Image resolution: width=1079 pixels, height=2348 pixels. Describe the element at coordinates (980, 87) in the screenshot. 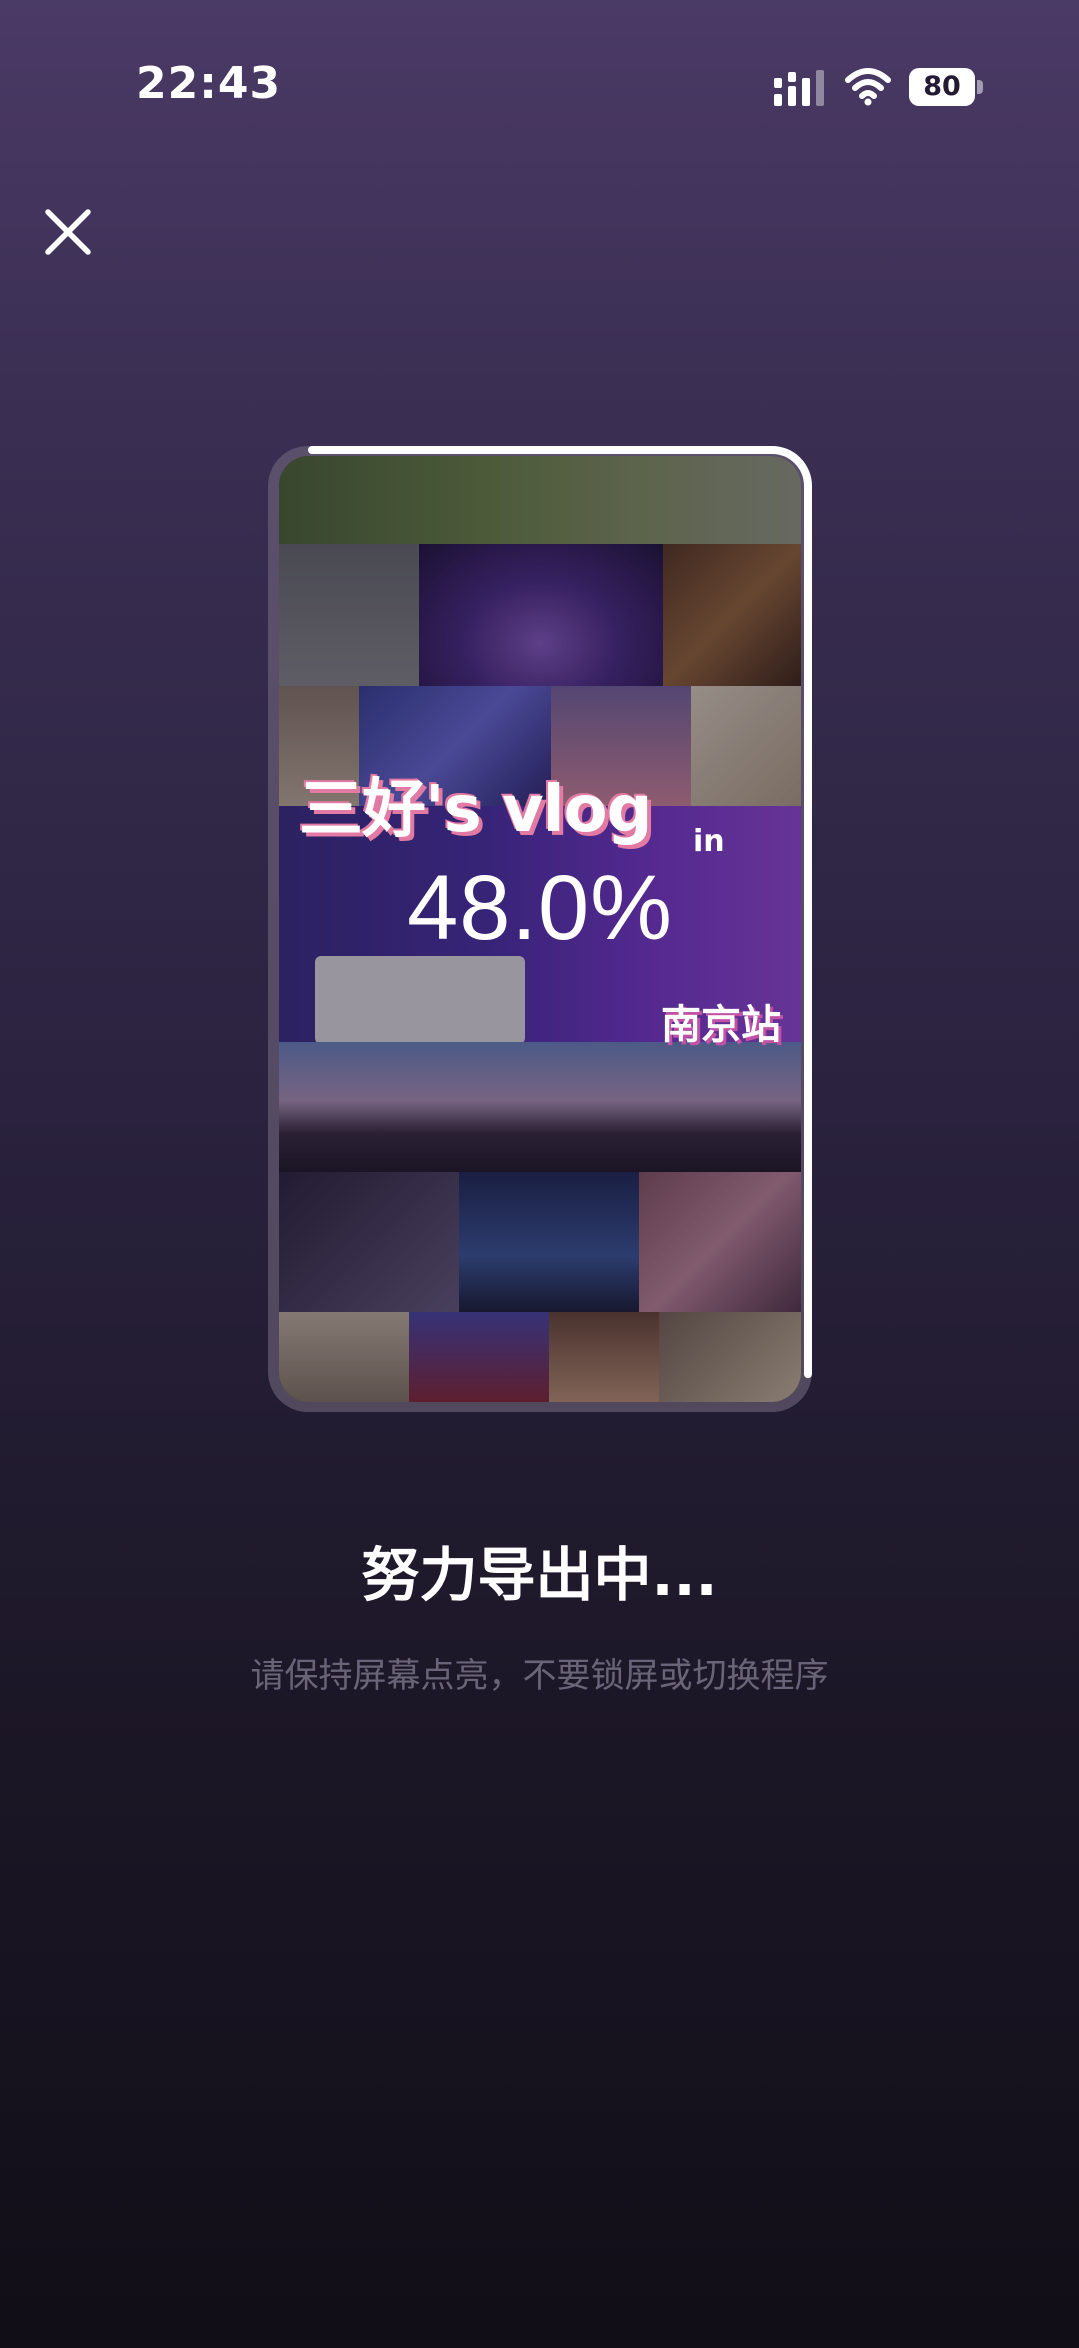

I see `battery-tip` at that location.